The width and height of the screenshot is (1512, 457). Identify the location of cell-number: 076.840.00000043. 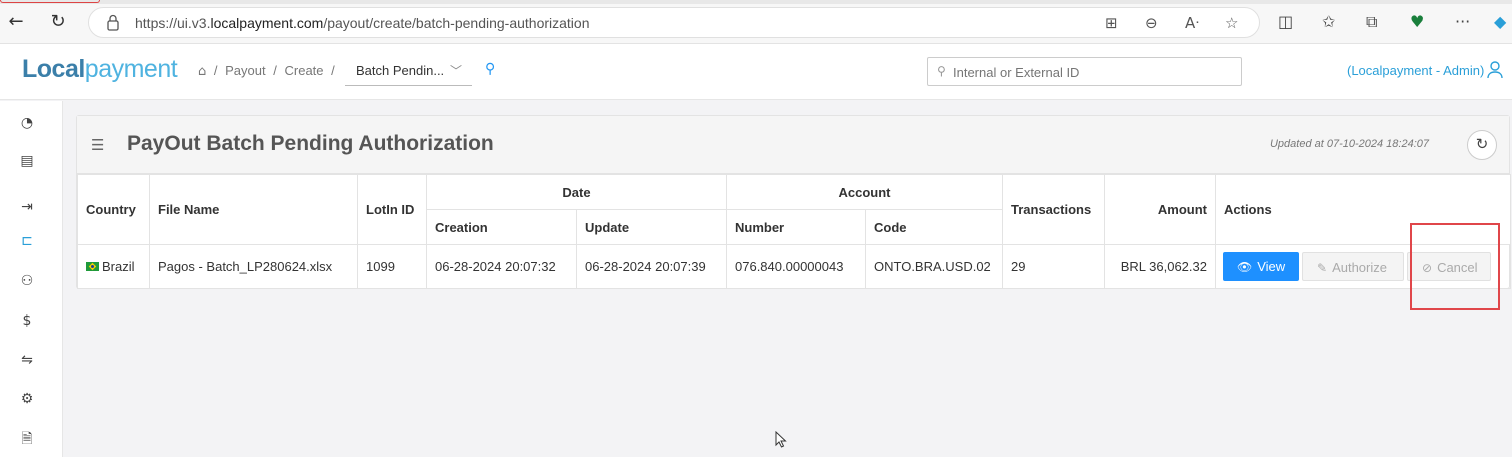
(796, 266).